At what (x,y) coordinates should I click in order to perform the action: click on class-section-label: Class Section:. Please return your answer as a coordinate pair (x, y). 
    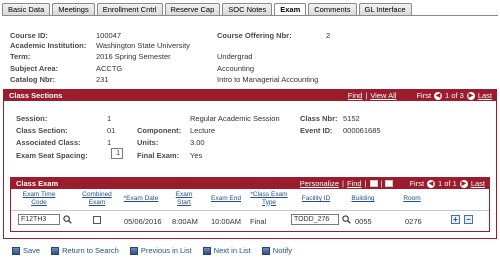
    Looking at the image, I should click on (42, 130).